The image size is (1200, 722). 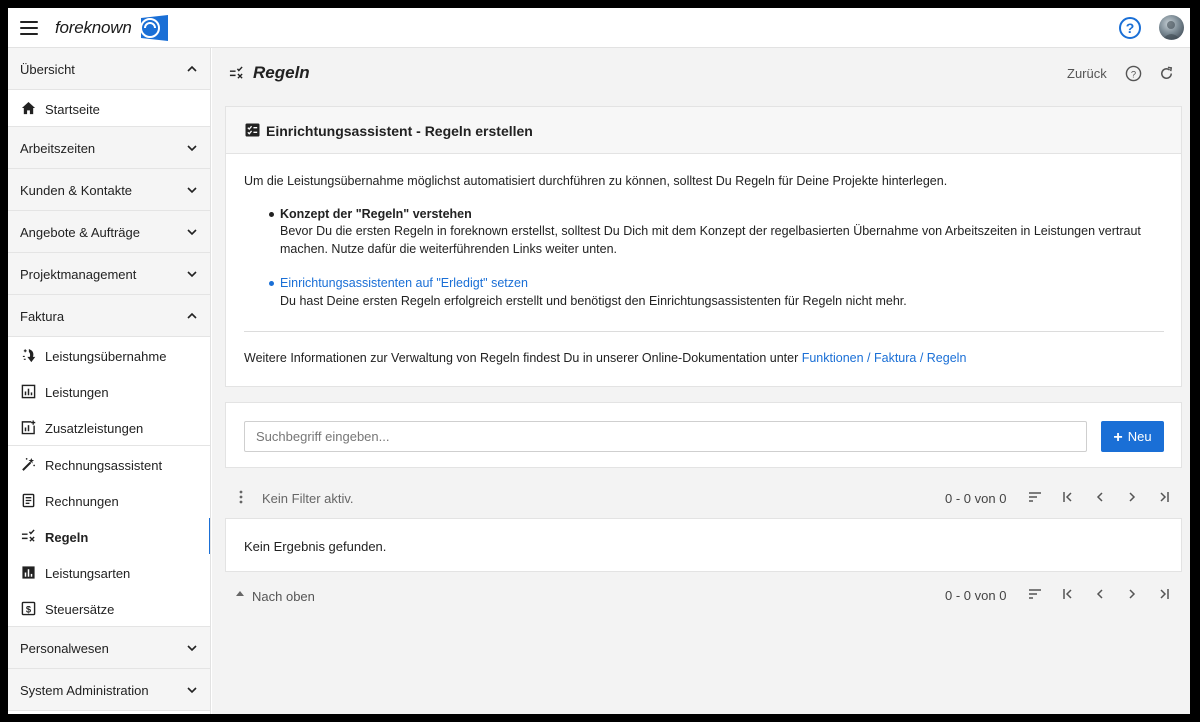 What do you see at coordinates (703, 497) in the screenshot?
I see `filter-bar: Kein Filter aktiv. 0 - 0 von 0` at bounding box center [703, 497].